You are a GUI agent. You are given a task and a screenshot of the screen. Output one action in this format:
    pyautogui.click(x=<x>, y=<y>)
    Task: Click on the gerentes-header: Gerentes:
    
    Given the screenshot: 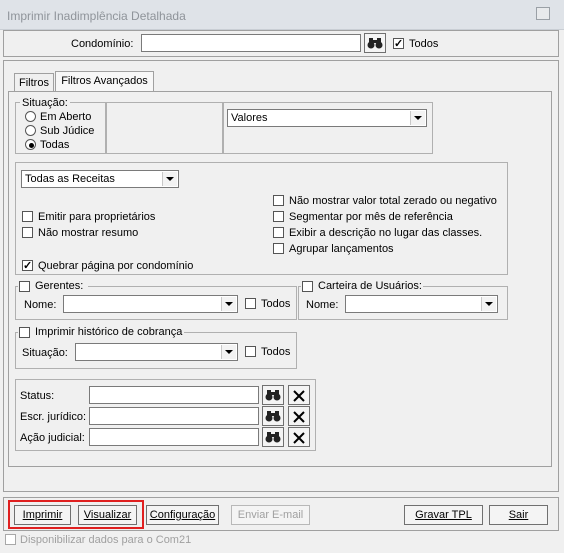 What is the action you would take?
    pyautogui.click(x=53, y=286)
    